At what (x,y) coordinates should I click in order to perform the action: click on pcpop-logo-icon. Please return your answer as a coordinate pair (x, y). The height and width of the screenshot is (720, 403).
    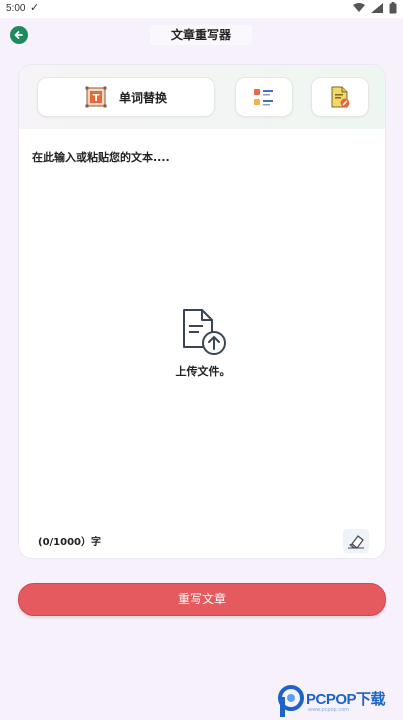
    Looking at the image, I should click on (291, 701).